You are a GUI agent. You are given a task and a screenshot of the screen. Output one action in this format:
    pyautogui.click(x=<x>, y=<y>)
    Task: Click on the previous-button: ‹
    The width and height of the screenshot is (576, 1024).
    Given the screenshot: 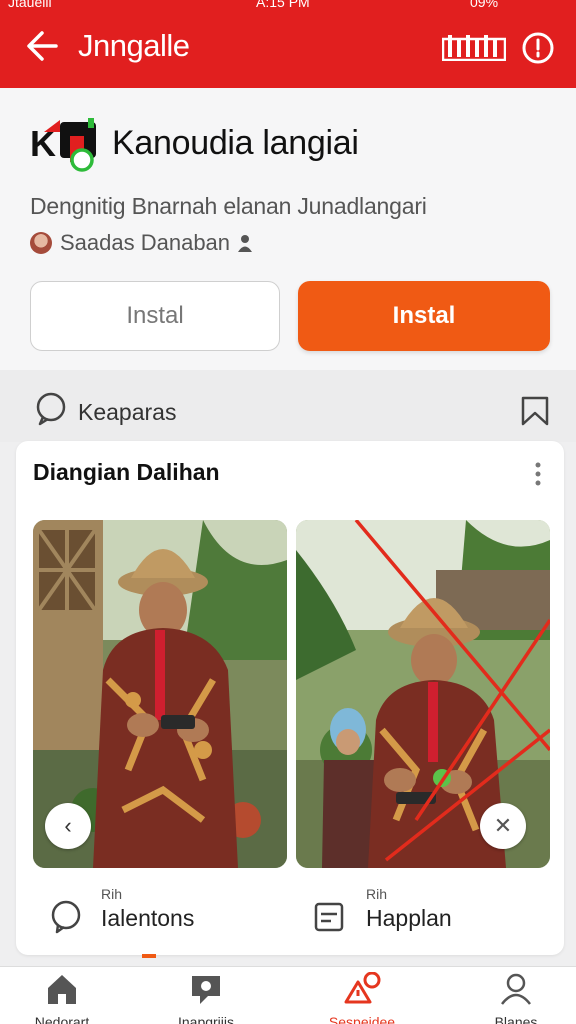 What is the action you would take?
    pyautogui.click(x=68, y=826)
    